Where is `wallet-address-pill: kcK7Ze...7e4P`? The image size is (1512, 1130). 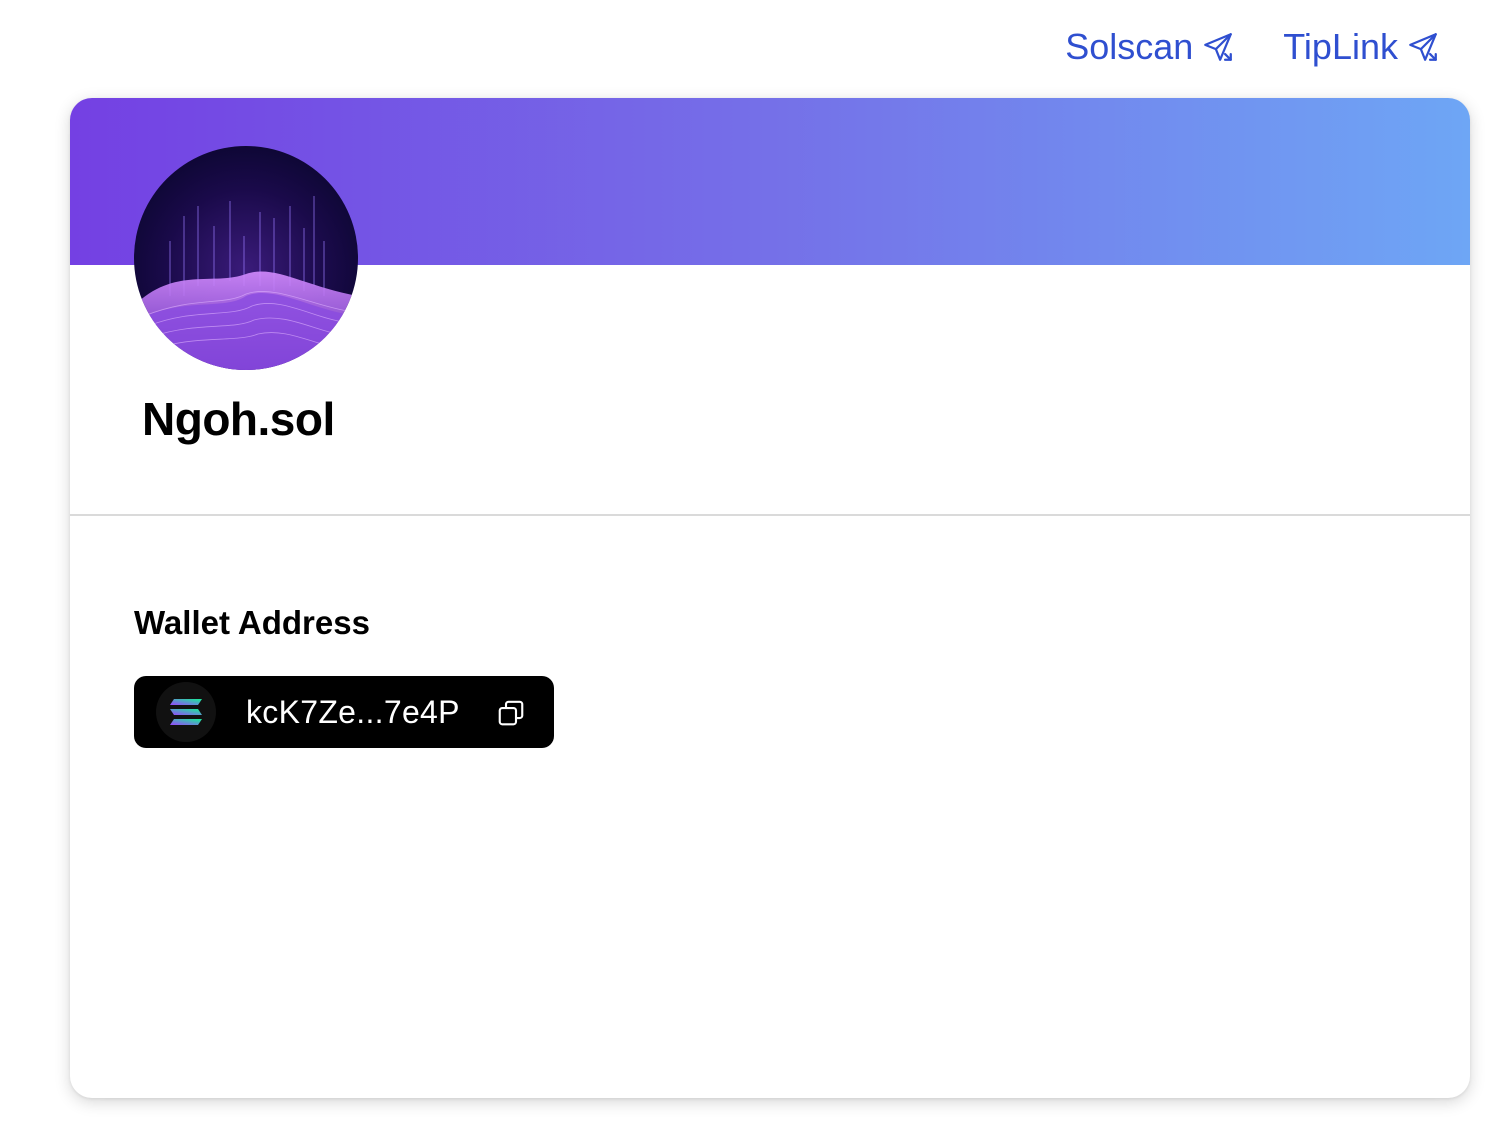 wallet-address-pill: kcK7Ze...7e4P is located at coordinates (344, 712).